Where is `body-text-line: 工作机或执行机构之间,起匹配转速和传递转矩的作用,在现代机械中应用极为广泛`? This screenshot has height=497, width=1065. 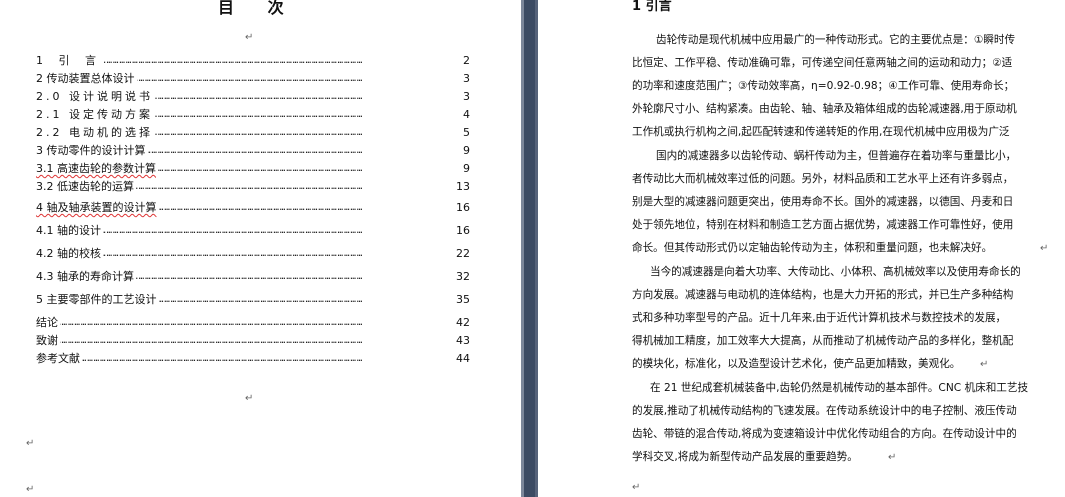
body-text-line: 工作机或执行机构之间,起匹配转速和传递转矩的作用,在现代机械中应用极为广泛 is located at coordinates (821, 132).